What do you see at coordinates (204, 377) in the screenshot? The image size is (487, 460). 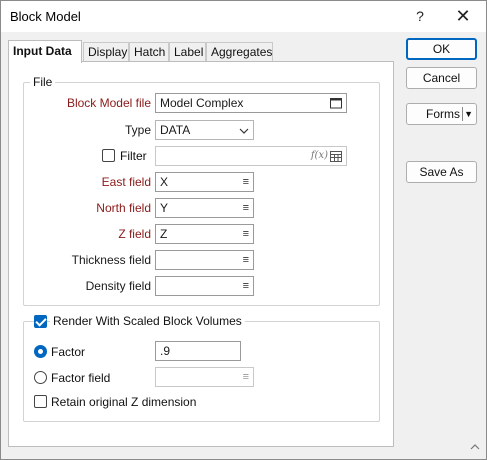 I see `factor-field-input: ≡` at bounding box center [204, 377].